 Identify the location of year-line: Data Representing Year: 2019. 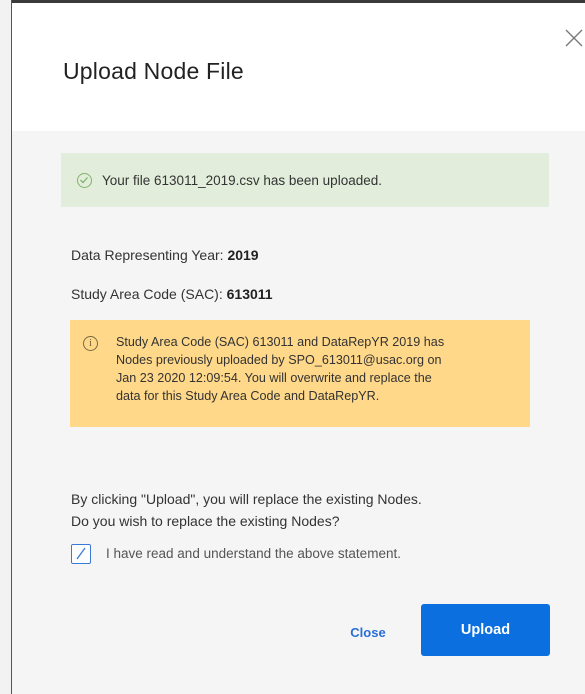
(165, 255).